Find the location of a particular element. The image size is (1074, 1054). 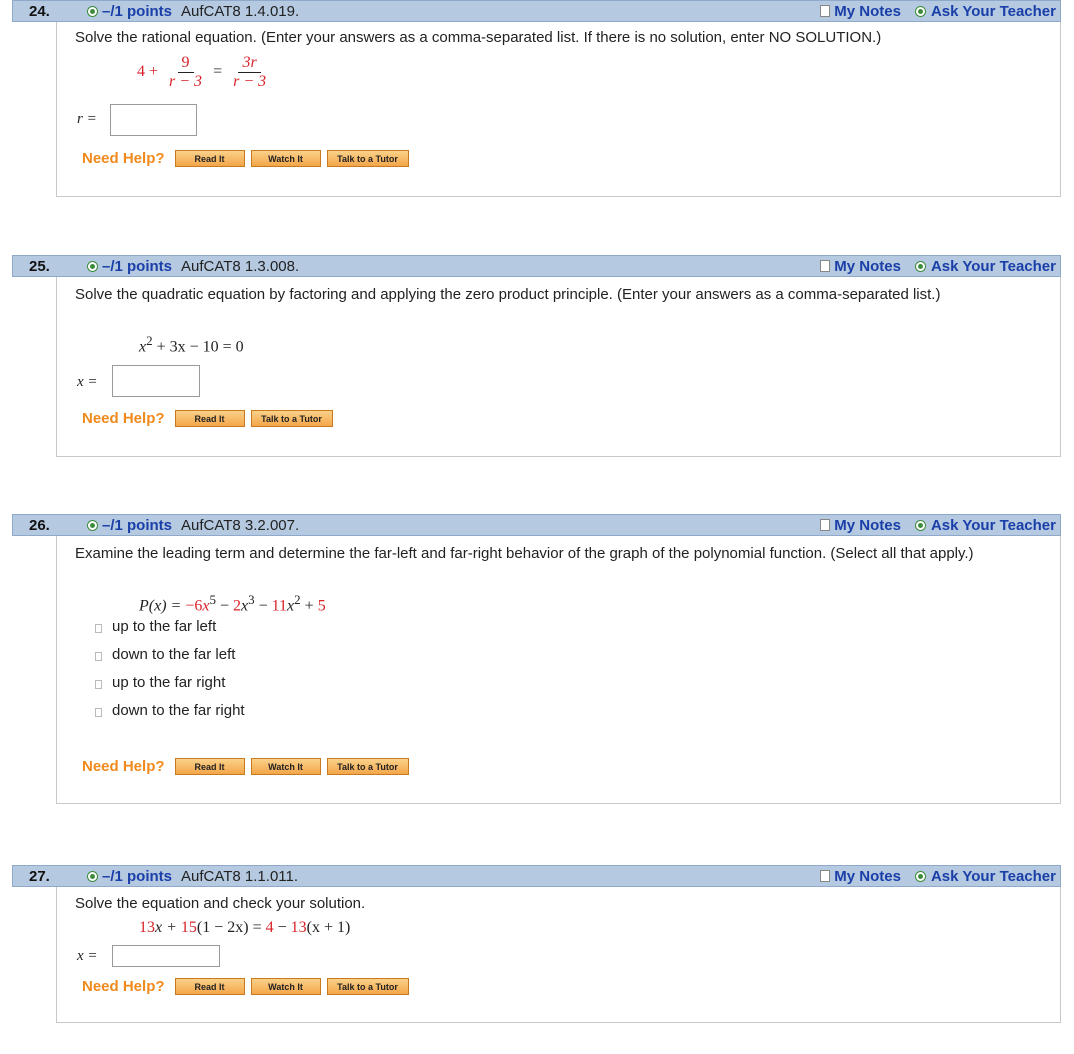

eq-op-3: + is located at coordinates (309, 606).